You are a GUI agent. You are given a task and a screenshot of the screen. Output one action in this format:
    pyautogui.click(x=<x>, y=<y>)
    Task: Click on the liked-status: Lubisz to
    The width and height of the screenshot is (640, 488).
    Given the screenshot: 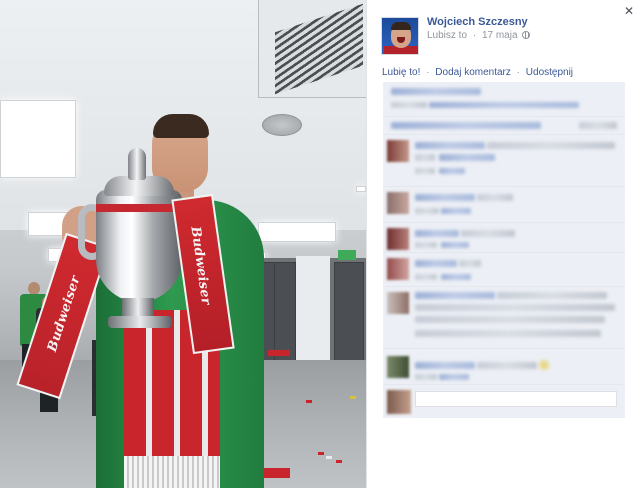 What is the action you would take?
    pyautogui.click(x=447, y=35)
    